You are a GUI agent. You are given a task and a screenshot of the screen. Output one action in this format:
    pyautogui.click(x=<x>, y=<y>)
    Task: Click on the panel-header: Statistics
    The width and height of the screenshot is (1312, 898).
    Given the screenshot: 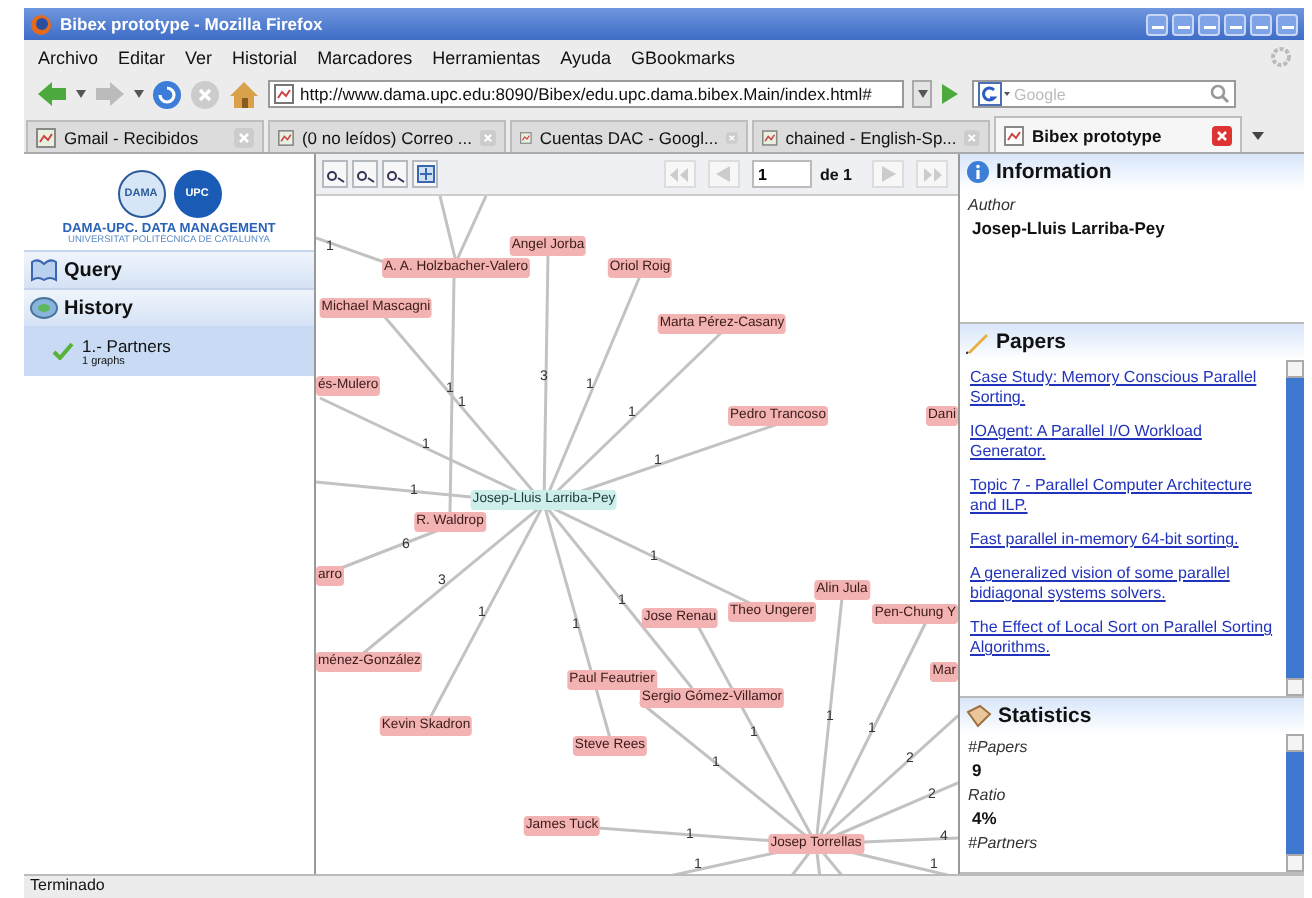 What is the action you would take?
    pyautogui.click(x=1132, y=716)
    